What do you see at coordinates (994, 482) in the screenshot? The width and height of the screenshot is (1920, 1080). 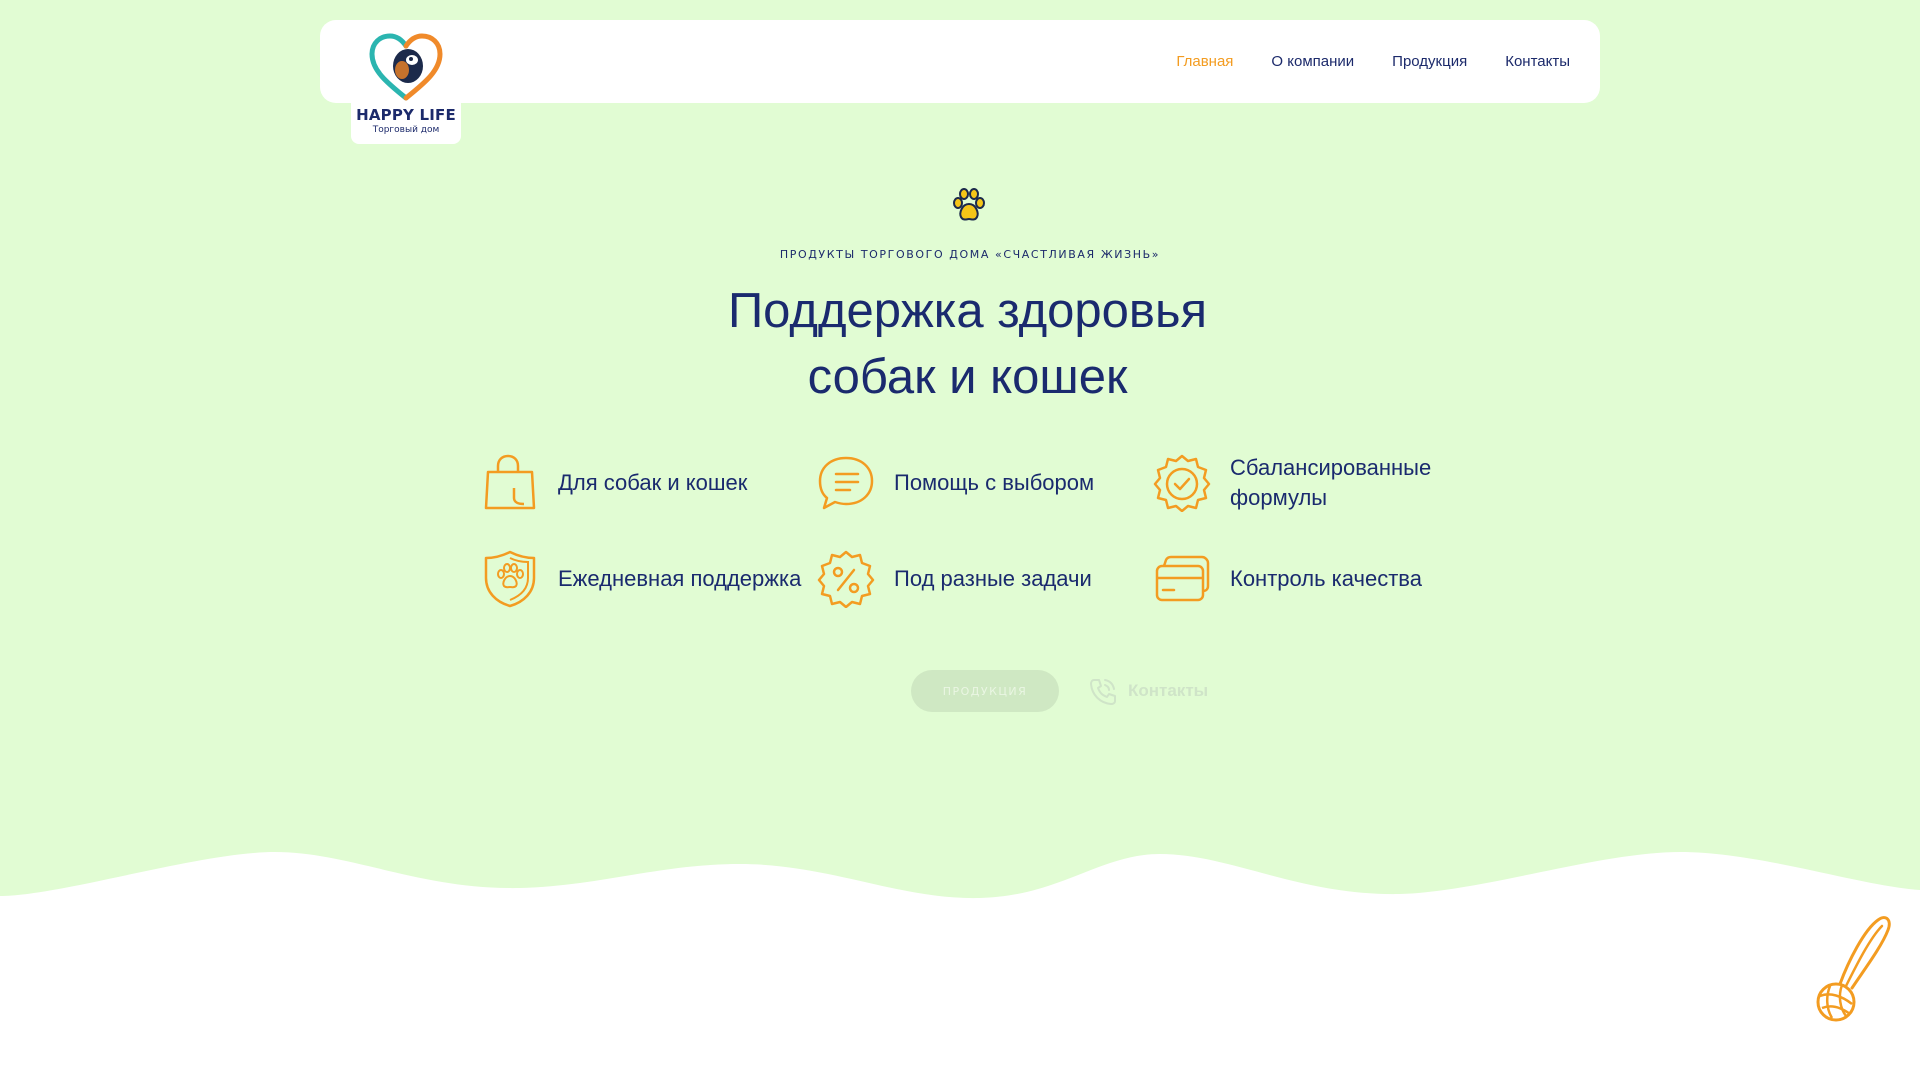 I see `feature-label: Помощь с выбором` at bounding box center [994, 482].